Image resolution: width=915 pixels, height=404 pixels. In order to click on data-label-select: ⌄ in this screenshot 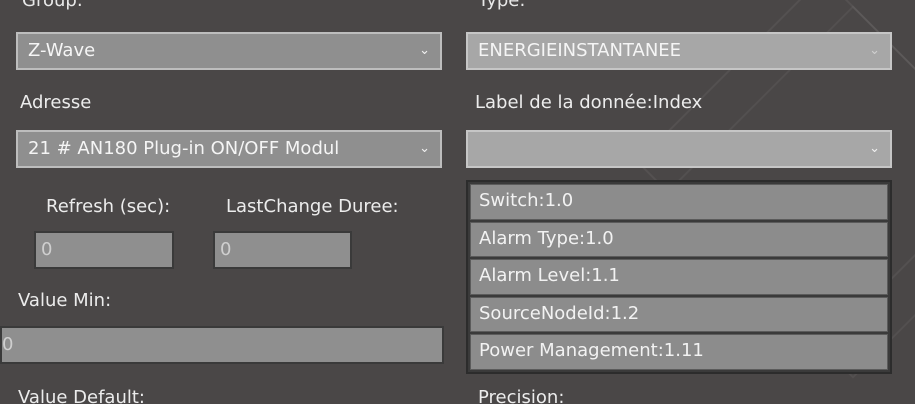, I will do `click(679, 149)`.